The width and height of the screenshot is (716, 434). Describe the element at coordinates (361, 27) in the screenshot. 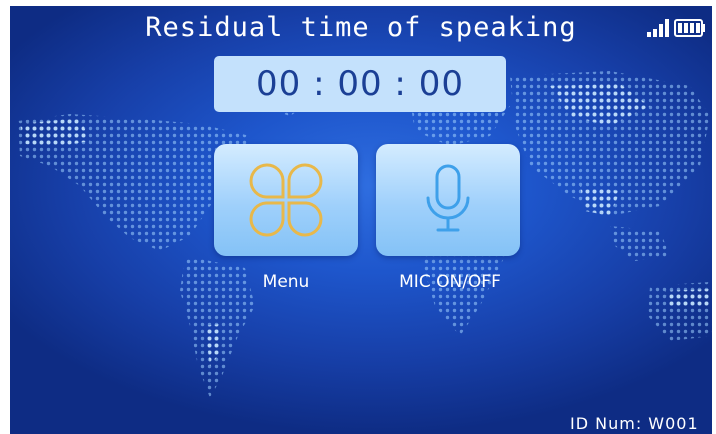

I see `page-title: Residual time of speaking` at that location.